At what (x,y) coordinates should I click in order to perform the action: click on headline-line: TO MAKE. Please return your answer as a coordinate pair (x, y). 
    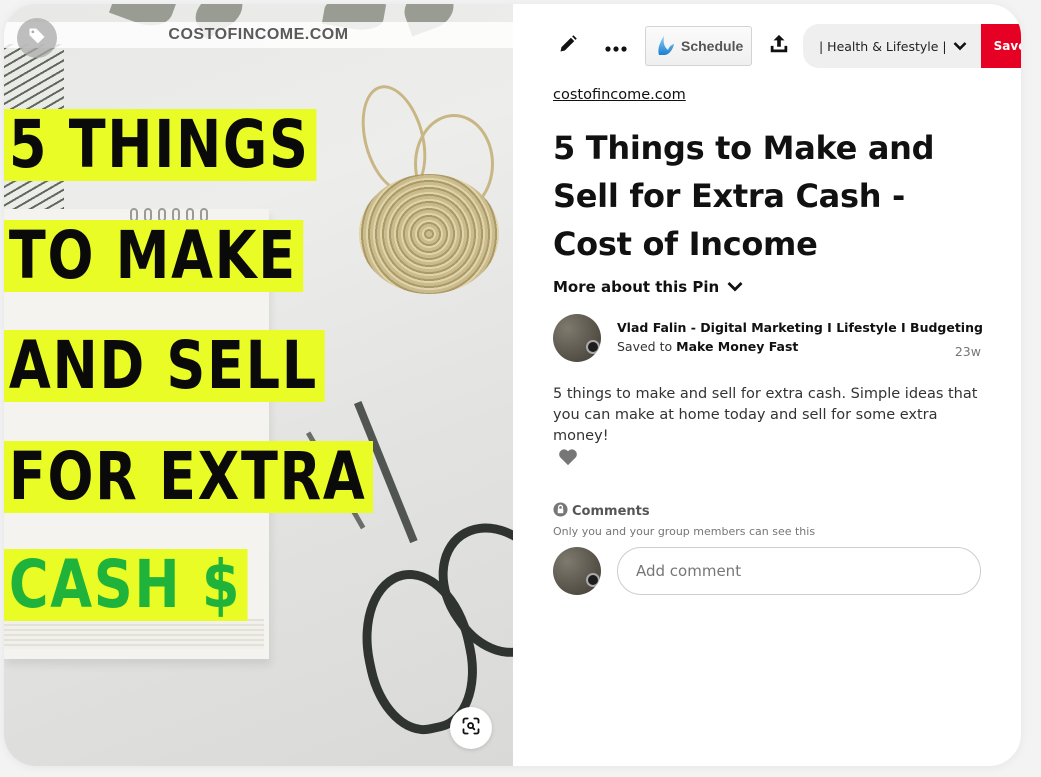
    Looking at the image, I should click on (154, 256).